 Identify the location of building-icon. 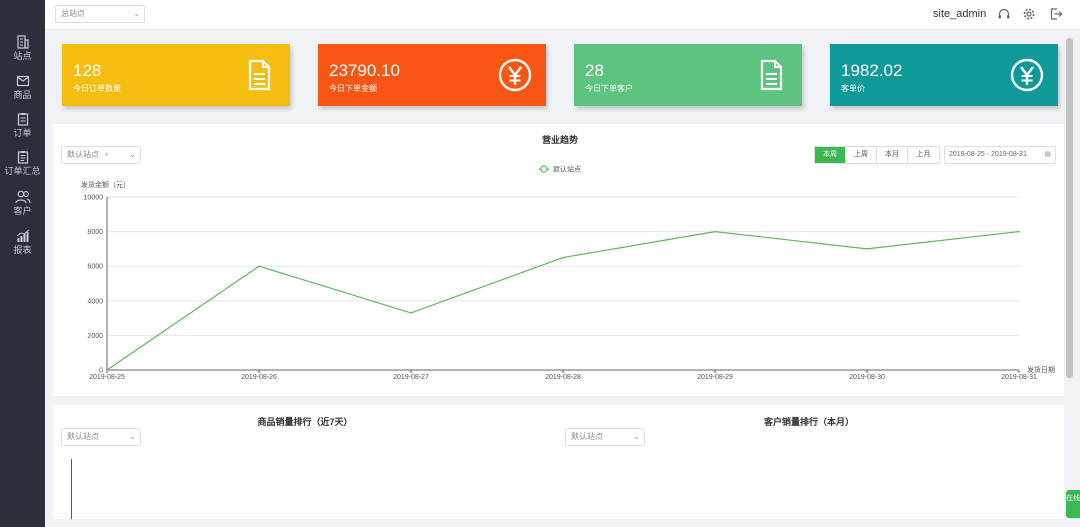
(22, 42).